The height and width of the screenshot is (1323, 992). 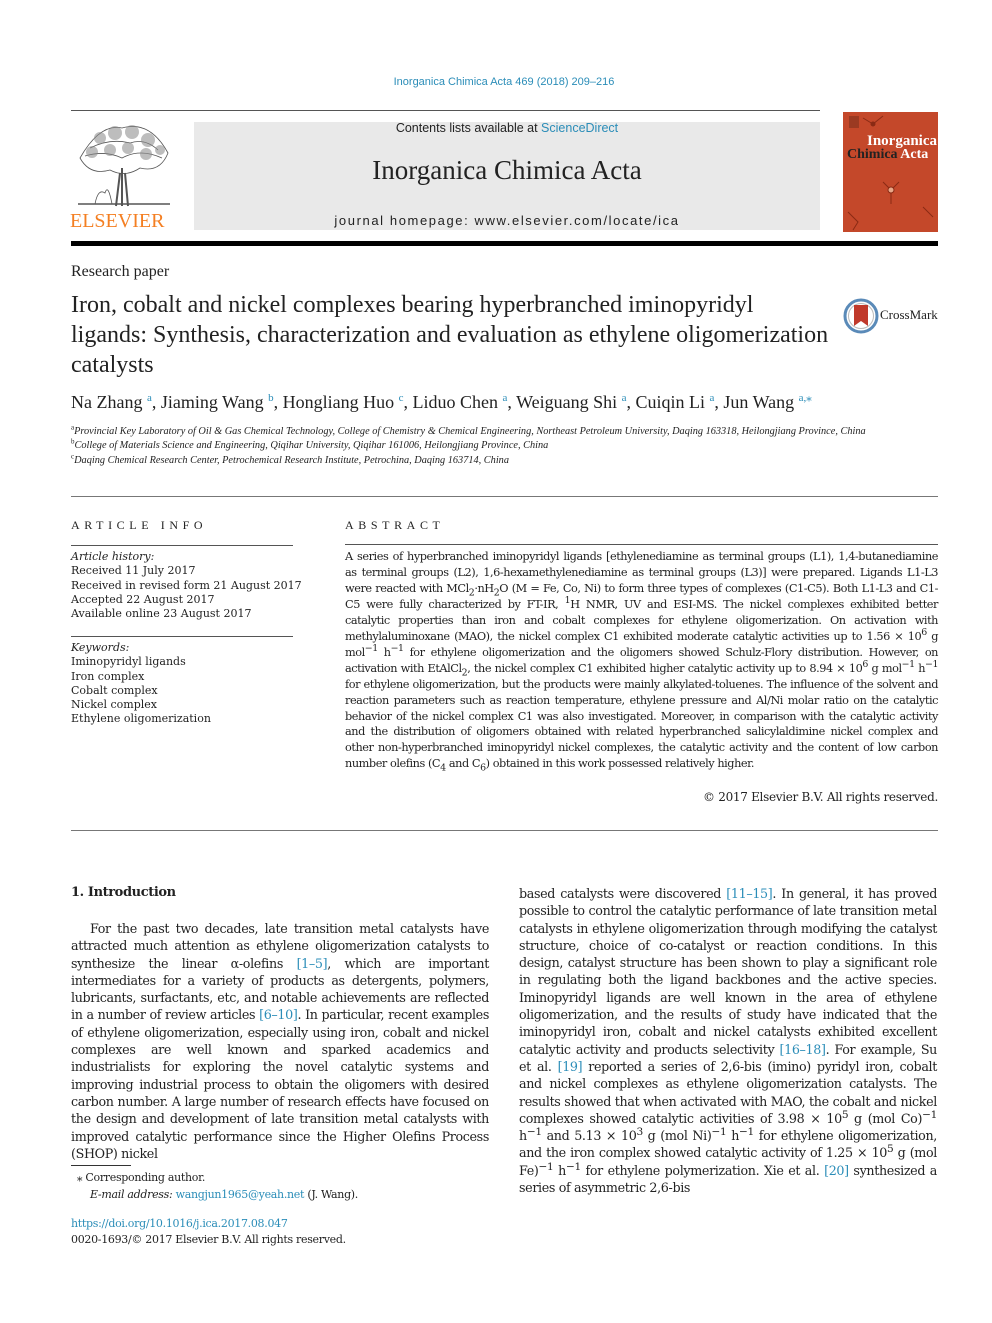 I want to click on author: Jiaming Wang, so click(x=212, y=402).